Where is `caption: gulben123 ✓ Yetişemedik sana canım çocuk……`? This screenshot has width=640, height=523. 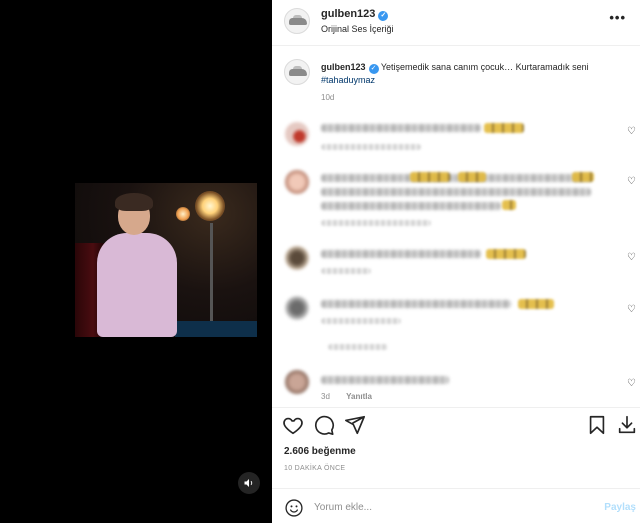 caption: gulben123 ✓ Yetişemedik sana canım çocuk…… is located at coordinates (466, 74).